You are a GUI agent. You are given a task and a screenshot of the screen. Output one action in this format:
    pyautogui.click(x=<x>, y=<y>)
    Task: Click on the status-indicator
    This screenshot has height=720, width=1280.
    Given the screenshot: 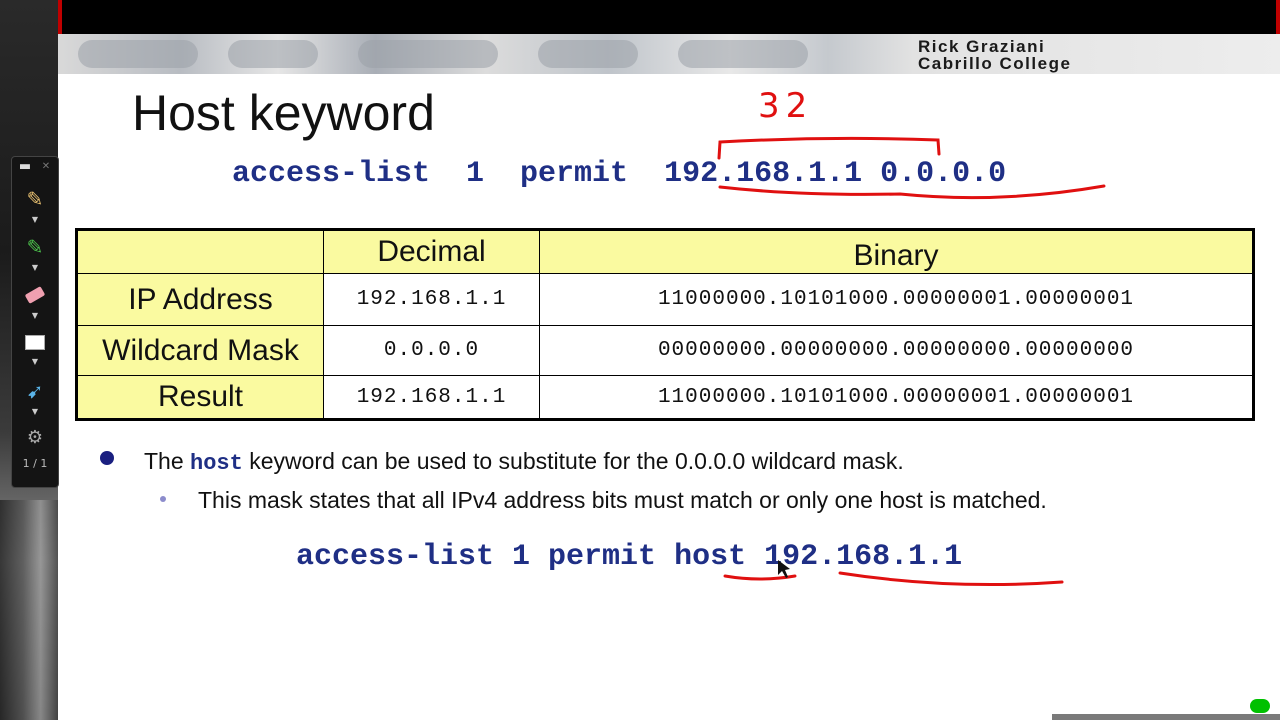 What is the action you would take?
    pyautogui.click(x=1260, y=706)
    